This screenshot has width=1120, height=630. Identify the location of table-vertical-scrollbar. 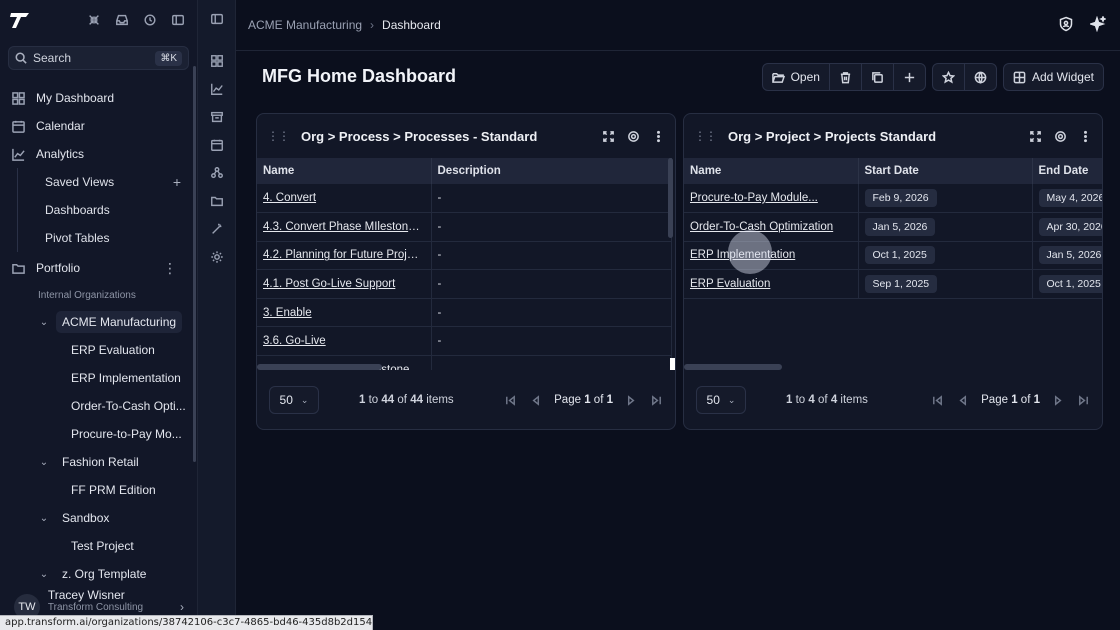
(670, 198).